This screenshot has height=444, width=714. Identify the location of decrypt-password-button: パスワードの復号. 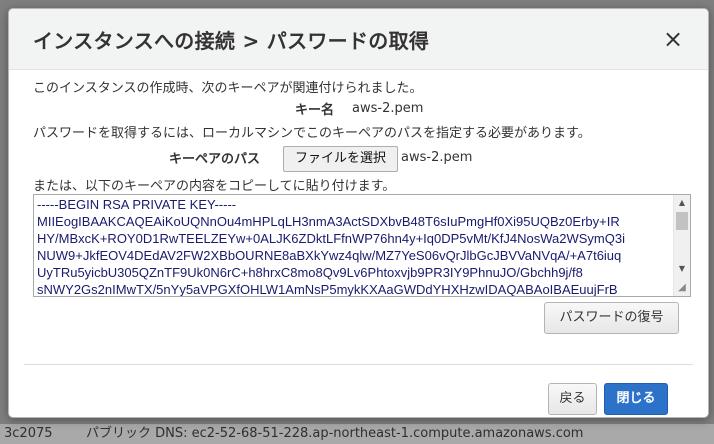
(611, 318).